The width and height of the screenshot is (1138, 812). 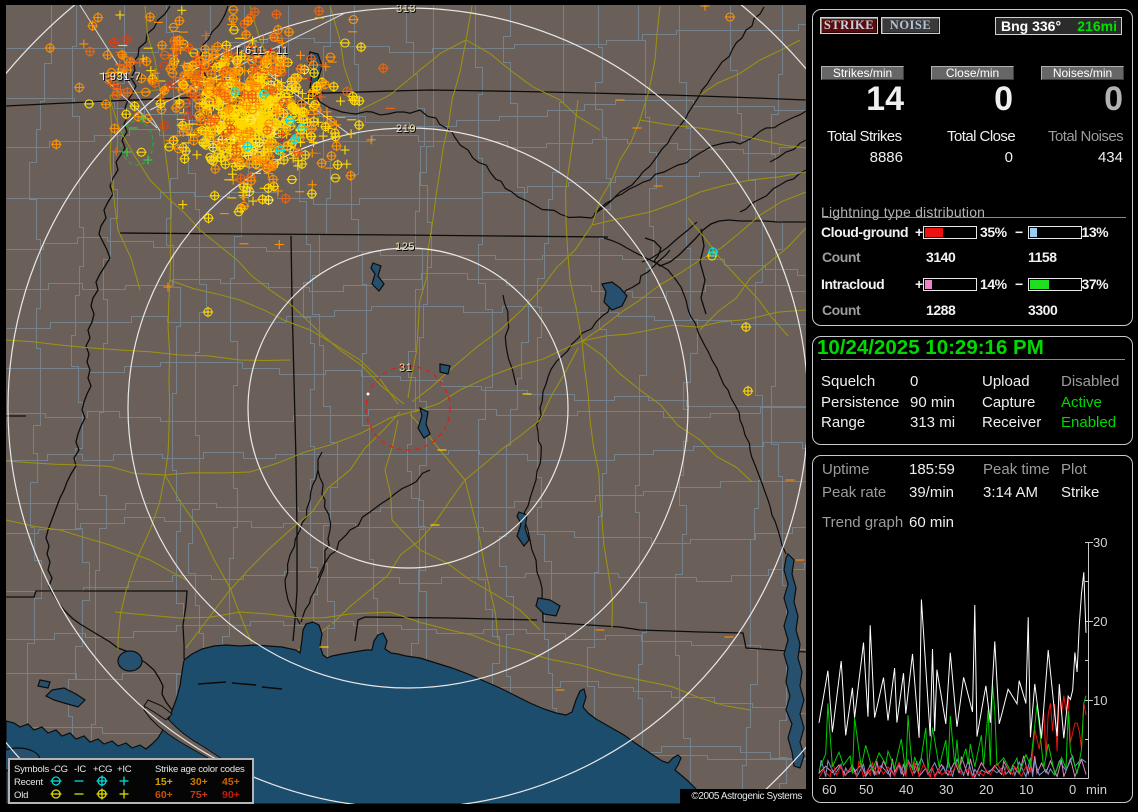 What do you see at coordinates (164, 795) in the screenshot?
I see `svg-text: 60+` at bounding box center [164, 795].